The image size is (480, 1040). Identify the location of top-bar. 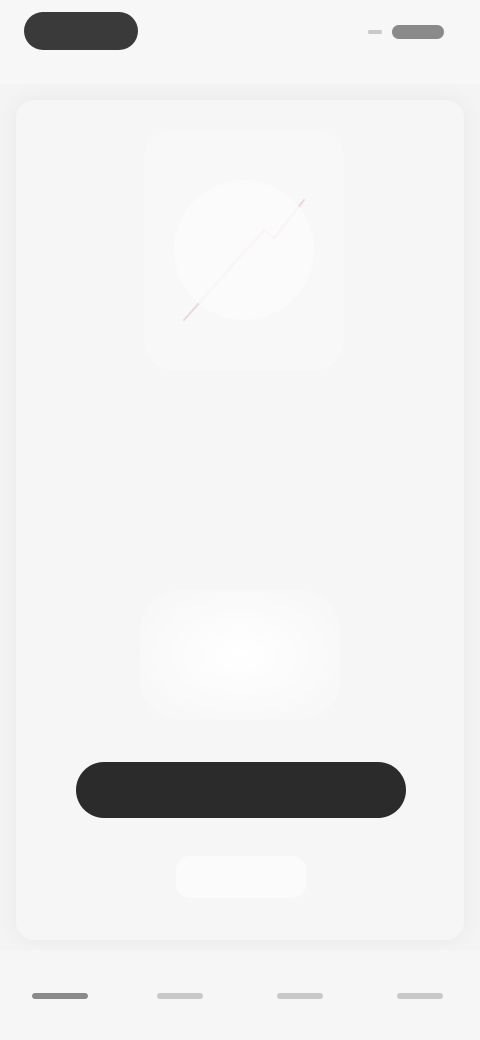
(240, 42).